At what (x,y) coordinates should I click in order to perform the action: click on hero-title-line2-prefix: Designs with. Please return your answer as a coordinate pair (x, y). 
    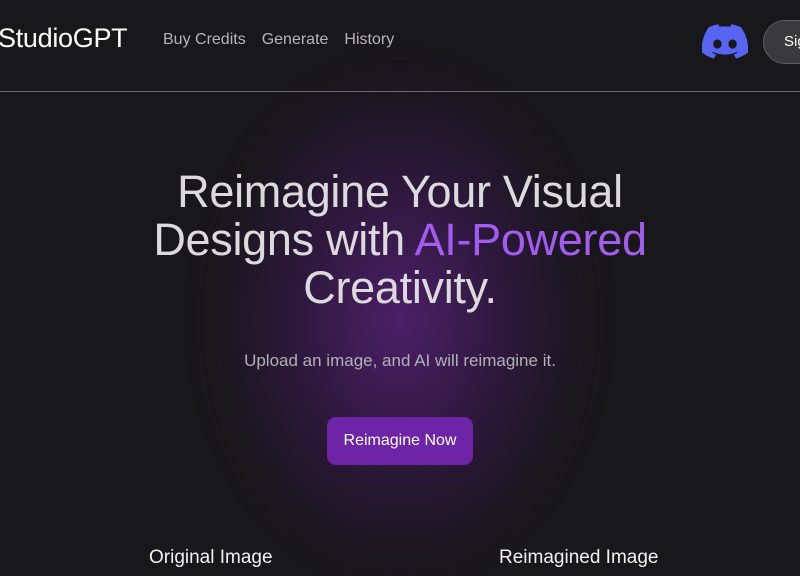
    Looking at the image, I should click on (284, 239).